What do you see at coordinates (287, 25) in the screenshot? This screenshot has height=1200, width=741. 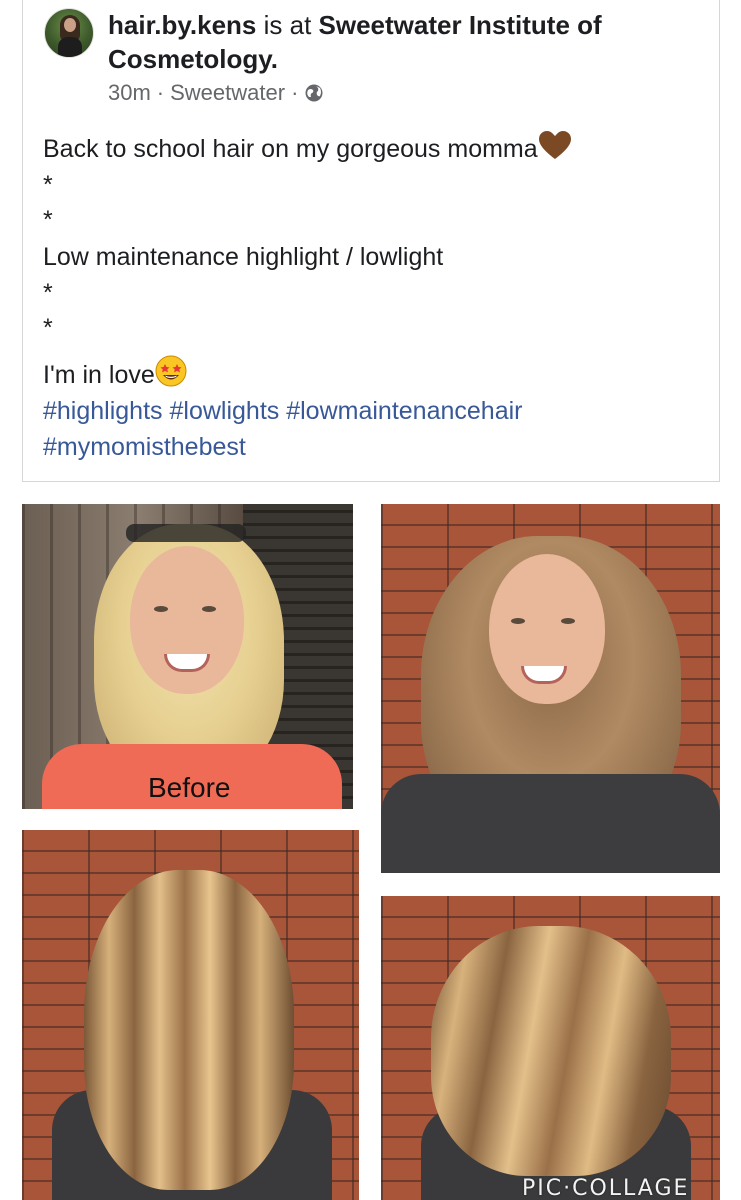 I see `checkin-connector: is at` at bounding box center [287, 25].